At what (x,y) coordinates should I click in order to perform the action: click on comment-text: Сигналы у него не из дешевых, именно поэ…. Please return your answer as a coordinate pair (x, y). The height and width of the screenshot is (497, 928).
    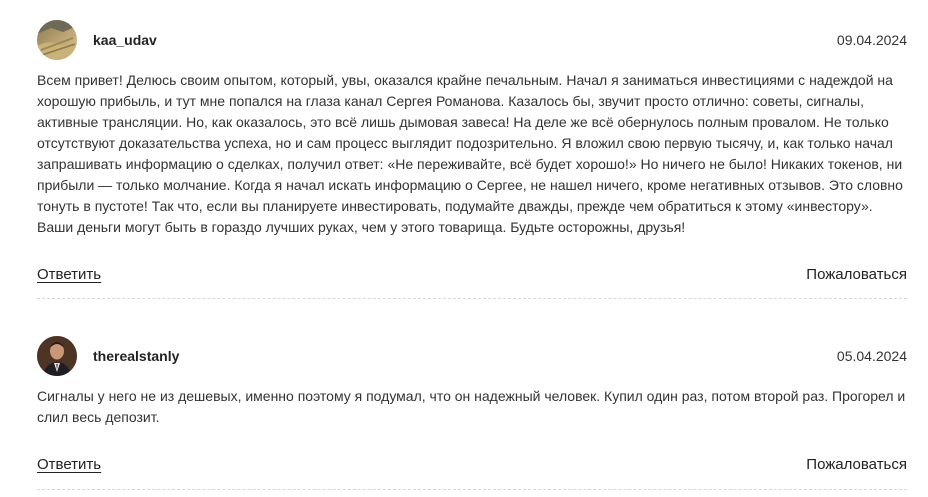
    Looking at the image, I should click on (471, 406).